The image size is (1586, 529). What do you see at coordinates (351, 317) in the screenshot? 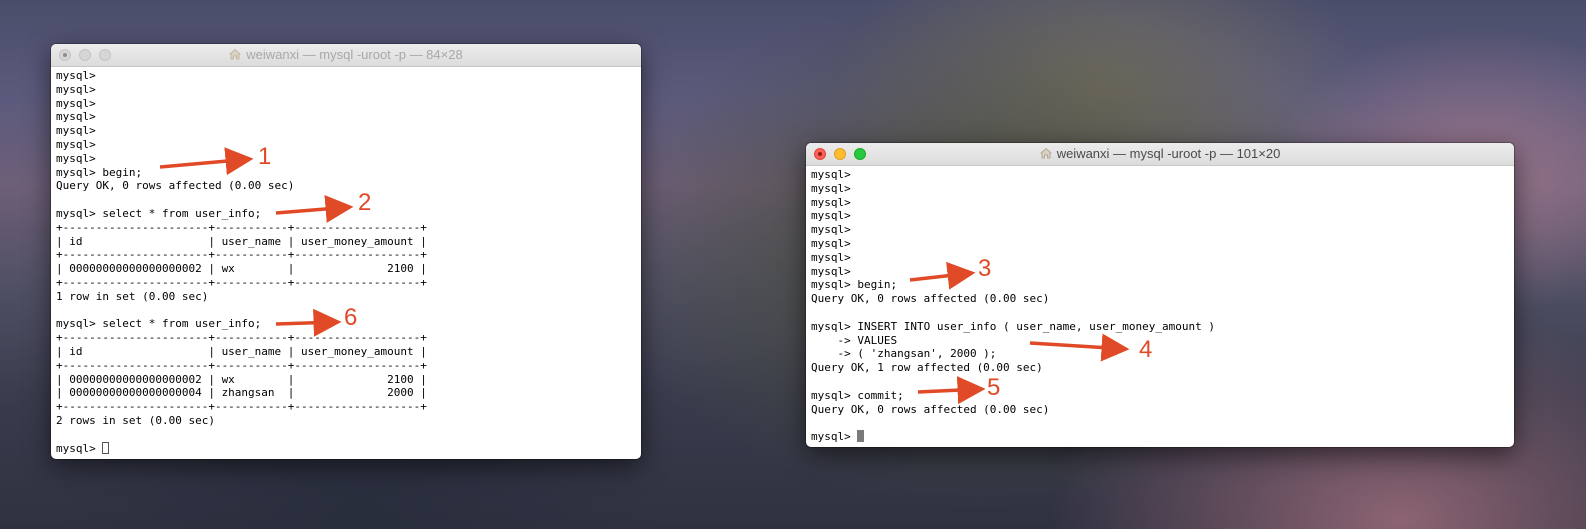
I see `annotation-6: 6` at bounding box center [351, 317].